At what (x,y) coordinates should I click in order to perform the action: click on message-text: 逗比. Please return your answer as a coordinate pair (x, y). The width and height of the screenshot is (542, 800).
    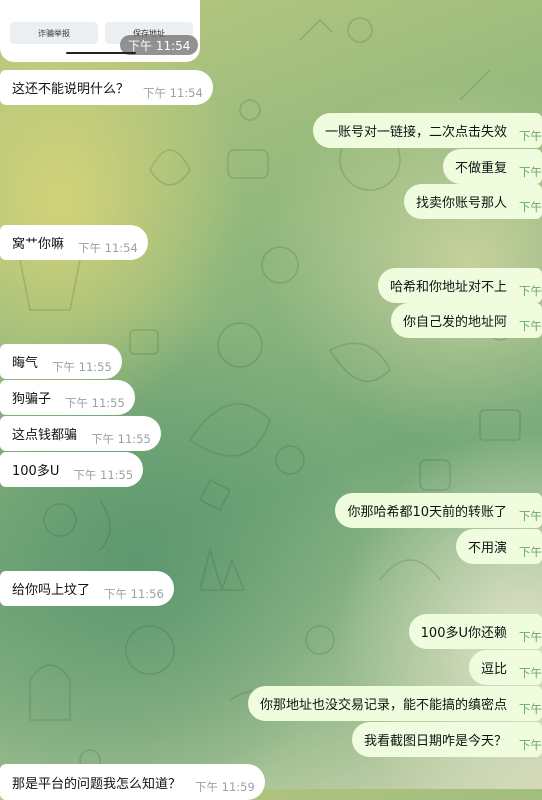
    Looking at the image, I should click on (493, 669).